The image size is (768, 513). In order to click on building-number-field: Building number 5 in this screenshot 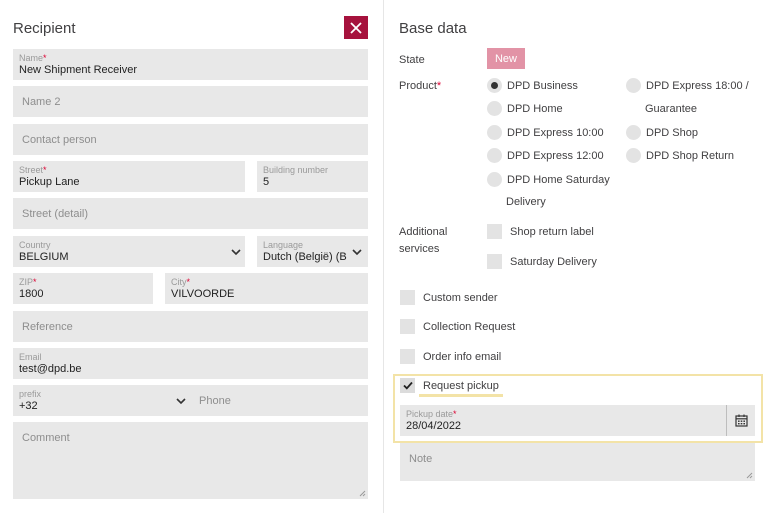, I will do `click(312, 176)`.